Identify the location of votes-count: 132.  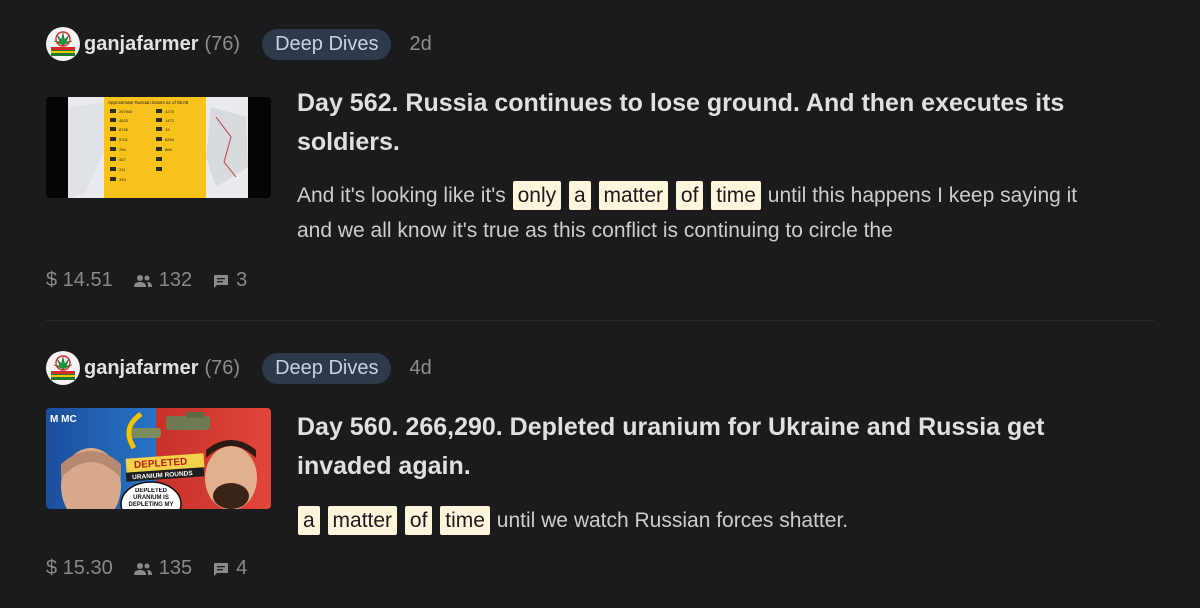
(175, 280).